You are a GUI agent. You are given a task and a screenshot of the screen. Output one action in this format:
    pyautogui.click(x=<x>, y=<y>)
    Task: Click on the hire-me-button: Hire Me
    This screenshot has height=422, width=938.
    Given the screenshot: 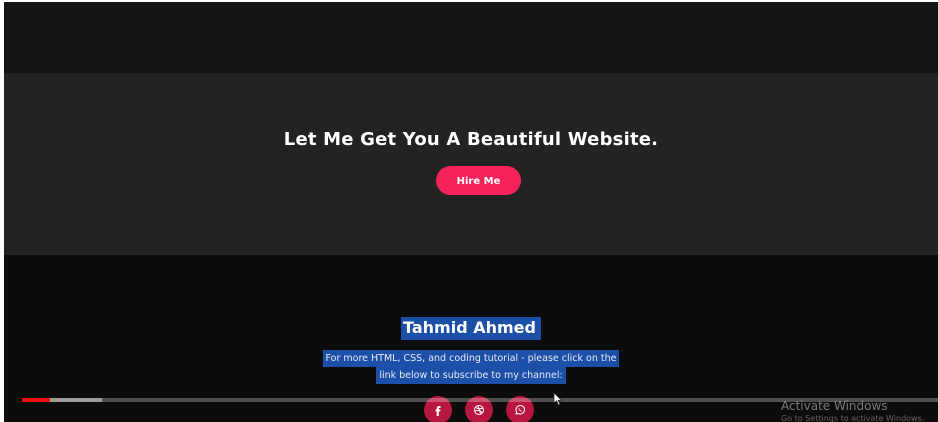 What is the action you would take?
    pyautogui.click(x=478, y=180)
    